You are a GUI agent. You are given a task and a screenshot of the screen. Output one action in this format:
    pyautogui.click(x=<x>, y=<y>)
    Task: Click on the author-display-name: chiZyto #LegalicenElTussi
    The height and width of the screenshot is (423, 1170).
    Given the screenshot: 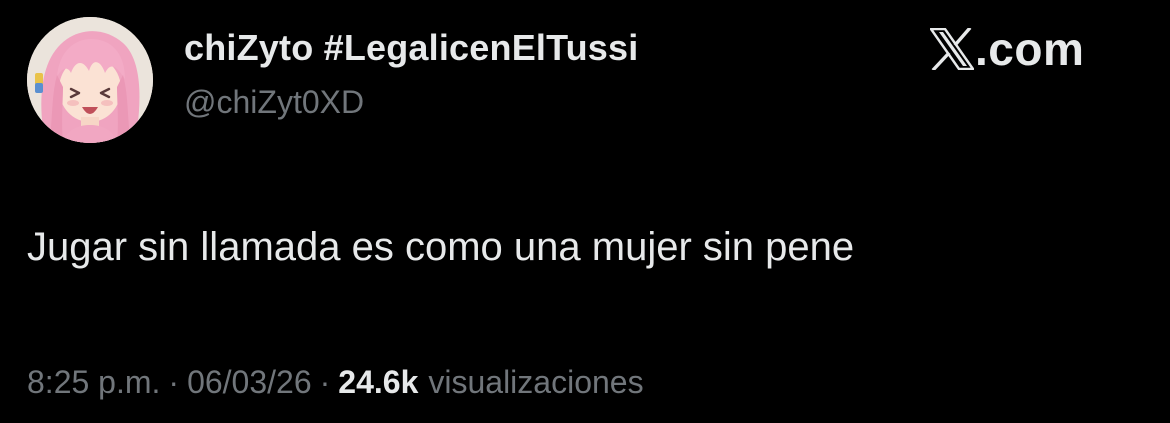 What is the action you would take?
    pyautogui.click(x=411, y=48)
    